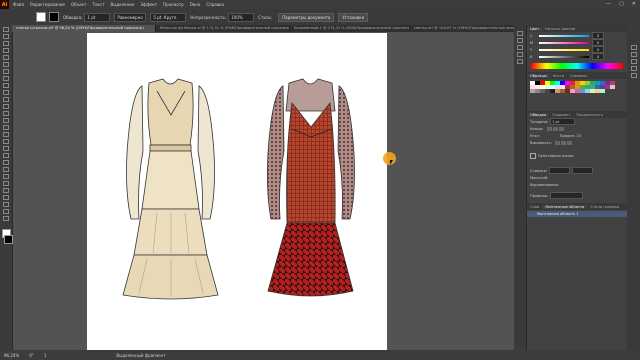 The image size is (640, 360). What do you see at coordinates (6, 127) in the screenshot?
I see `width-tool-icon` at bounding box center [6, 127].